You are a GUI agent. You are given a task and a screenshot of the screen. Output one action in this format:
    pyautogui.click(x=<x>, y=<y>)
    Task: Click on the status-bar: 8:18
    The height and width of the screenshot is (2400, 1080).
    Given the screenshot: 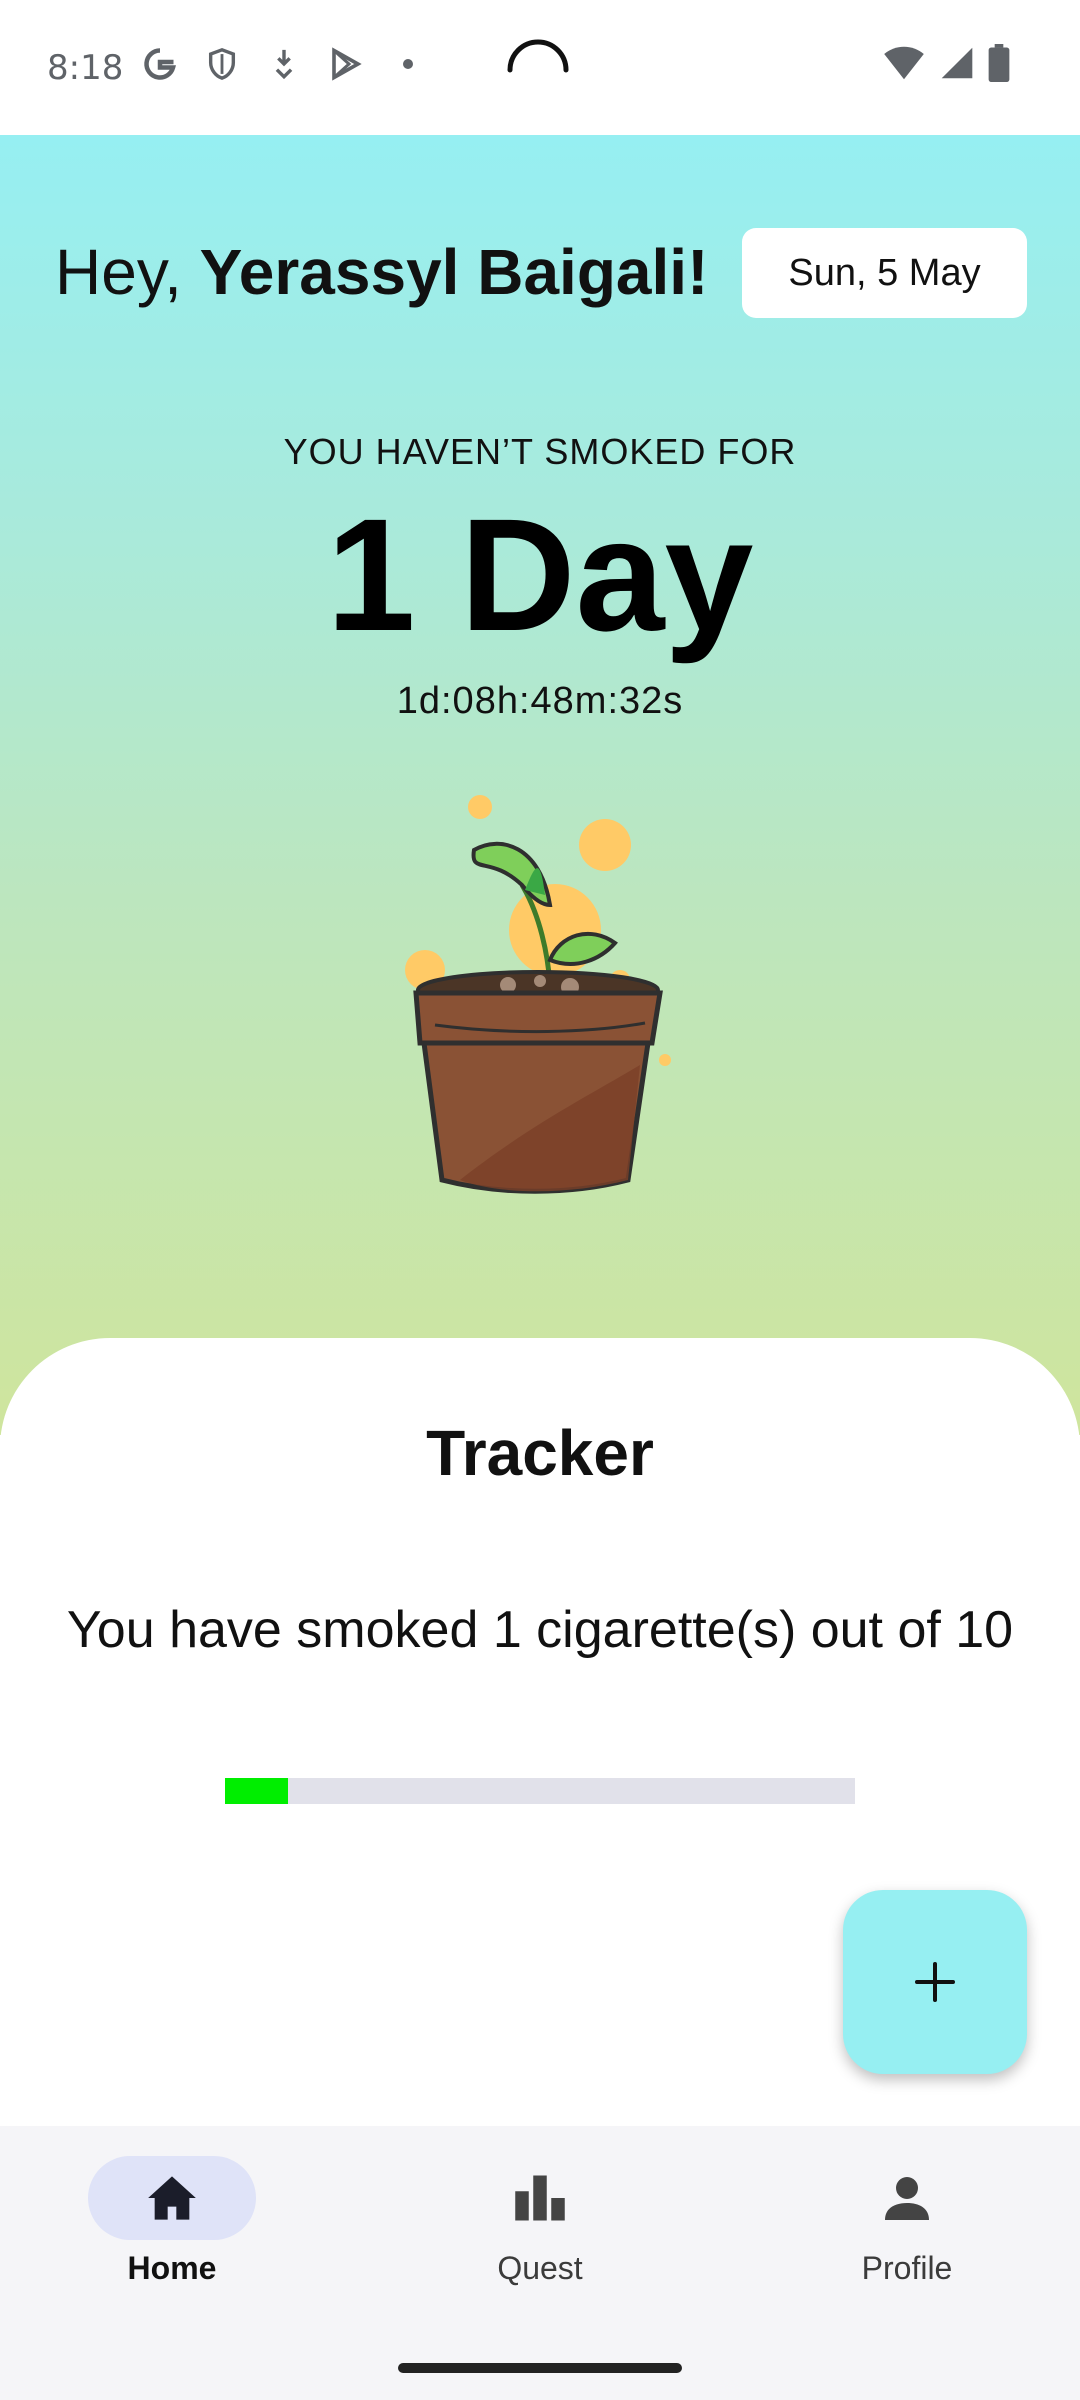 What is the action you would take?
    pyautogui.click(x=540, y=67)
    